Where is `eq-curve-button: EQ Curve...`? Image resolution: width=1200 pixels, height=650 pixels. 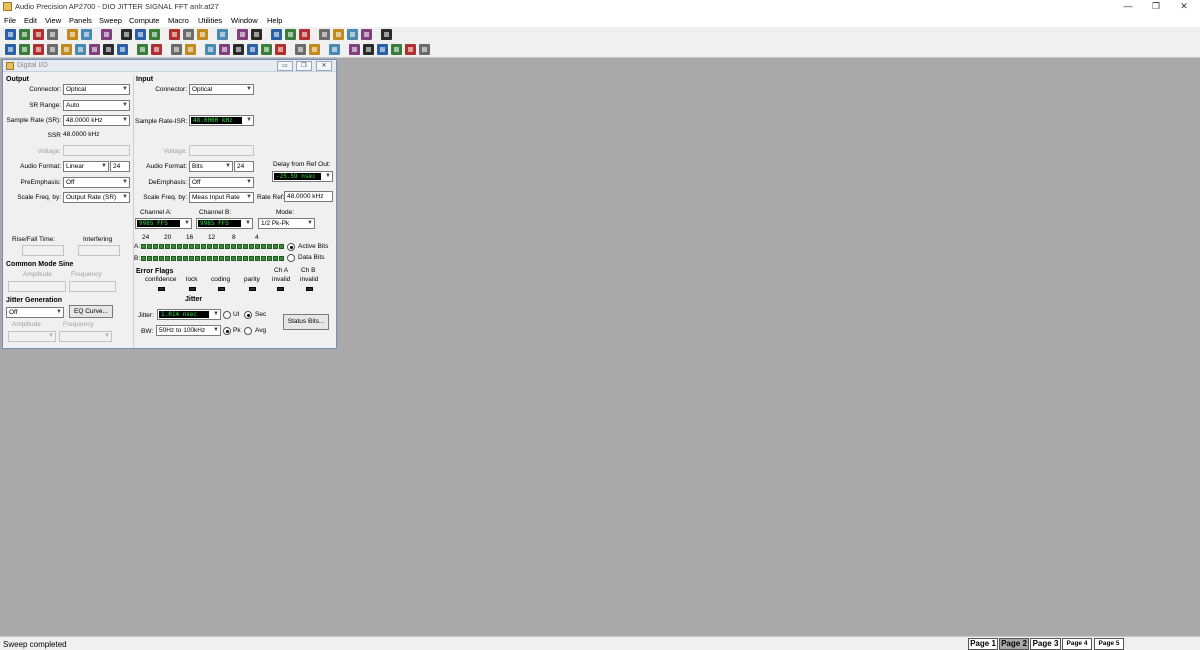
eq-curve-button: EQ Curve... is located at coordinates (91, 311).